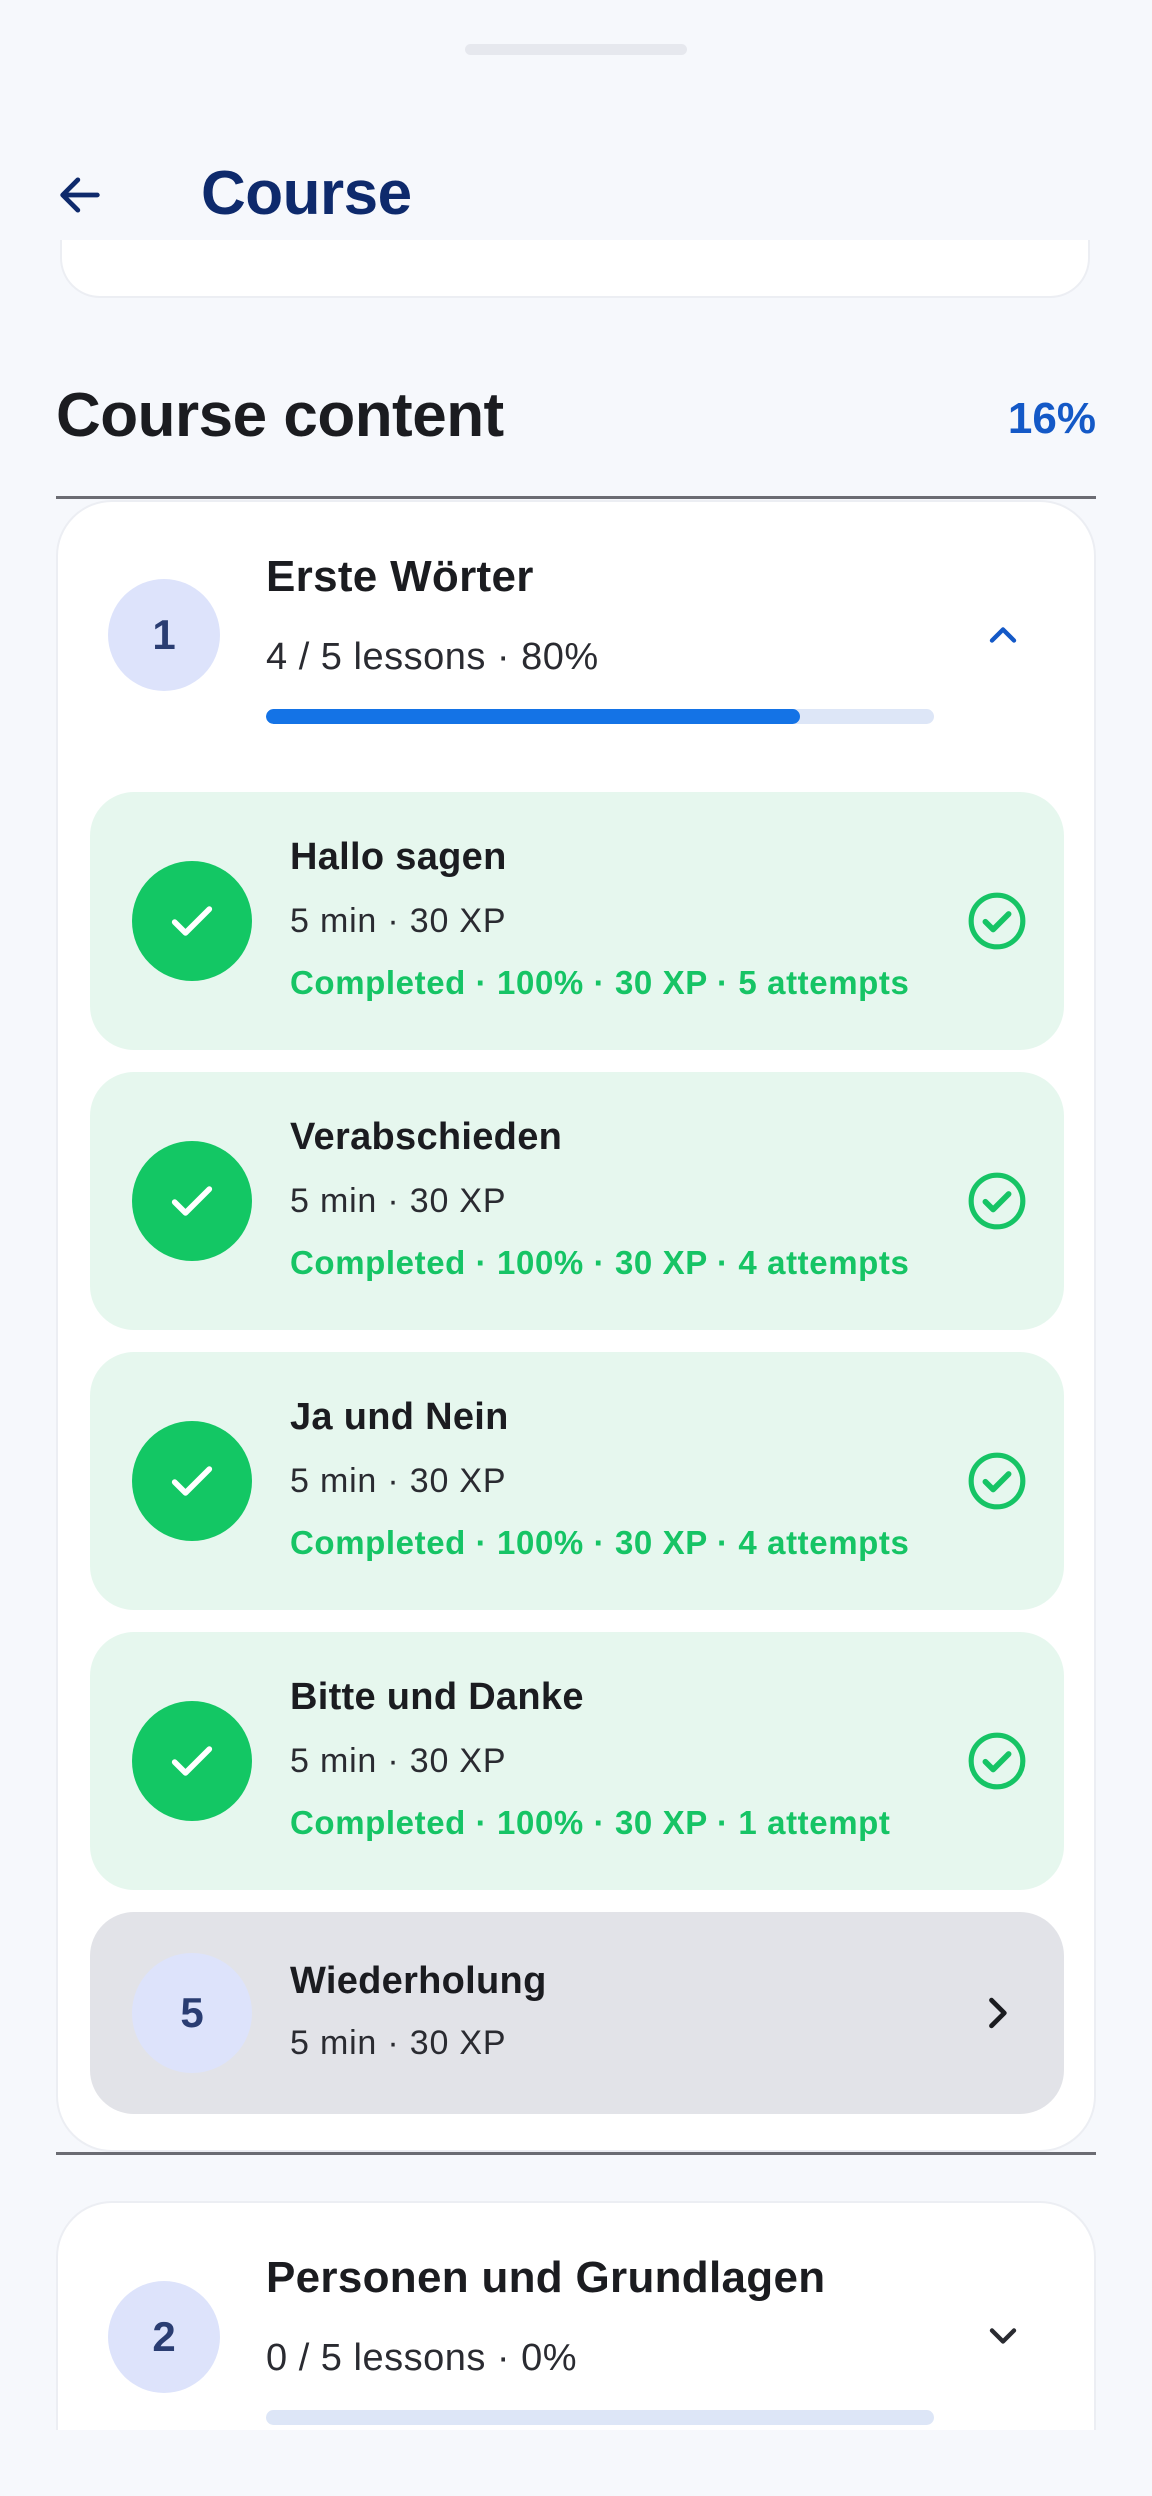  Describe the element at coordinates (576, 49) in the screenshot. I see `sheet-grab-handle` at that location.